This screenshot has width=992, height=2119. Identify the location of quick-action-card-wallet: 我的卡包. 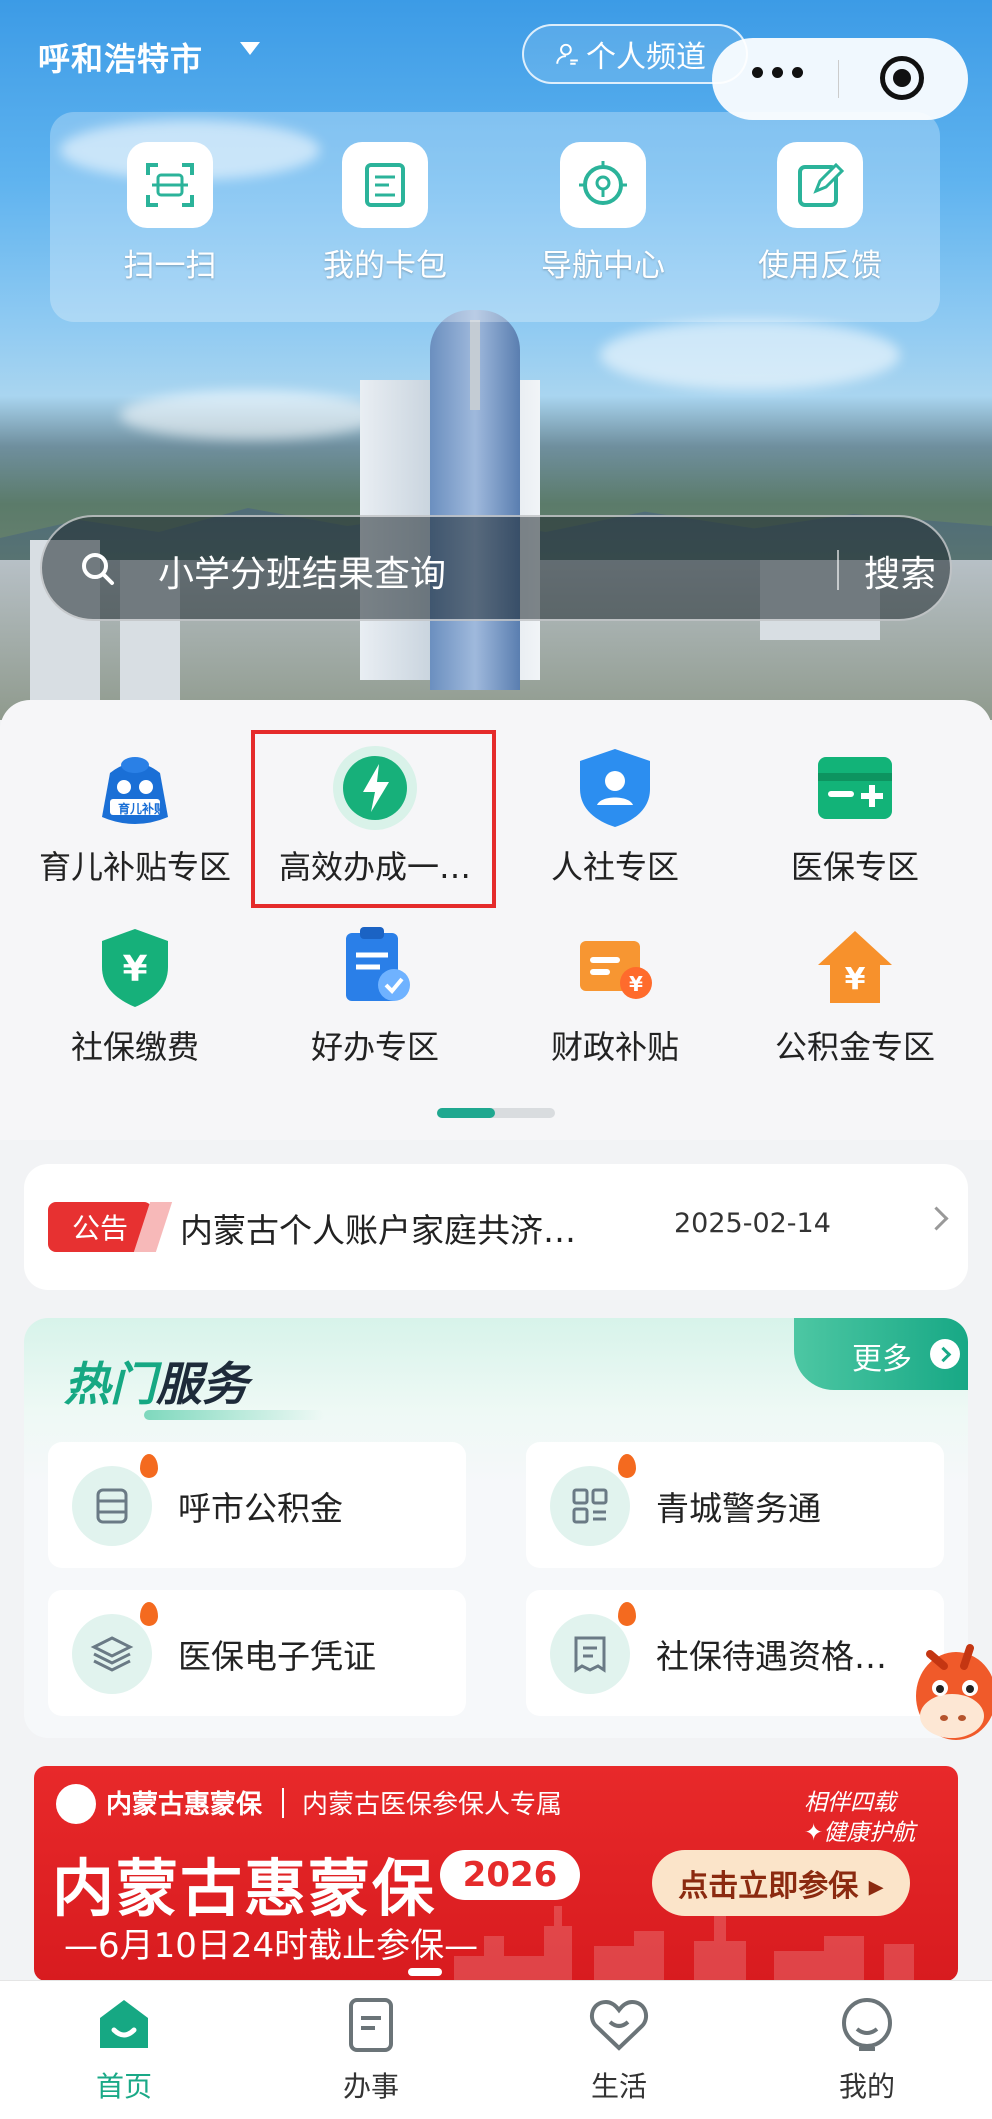
(385, 213).